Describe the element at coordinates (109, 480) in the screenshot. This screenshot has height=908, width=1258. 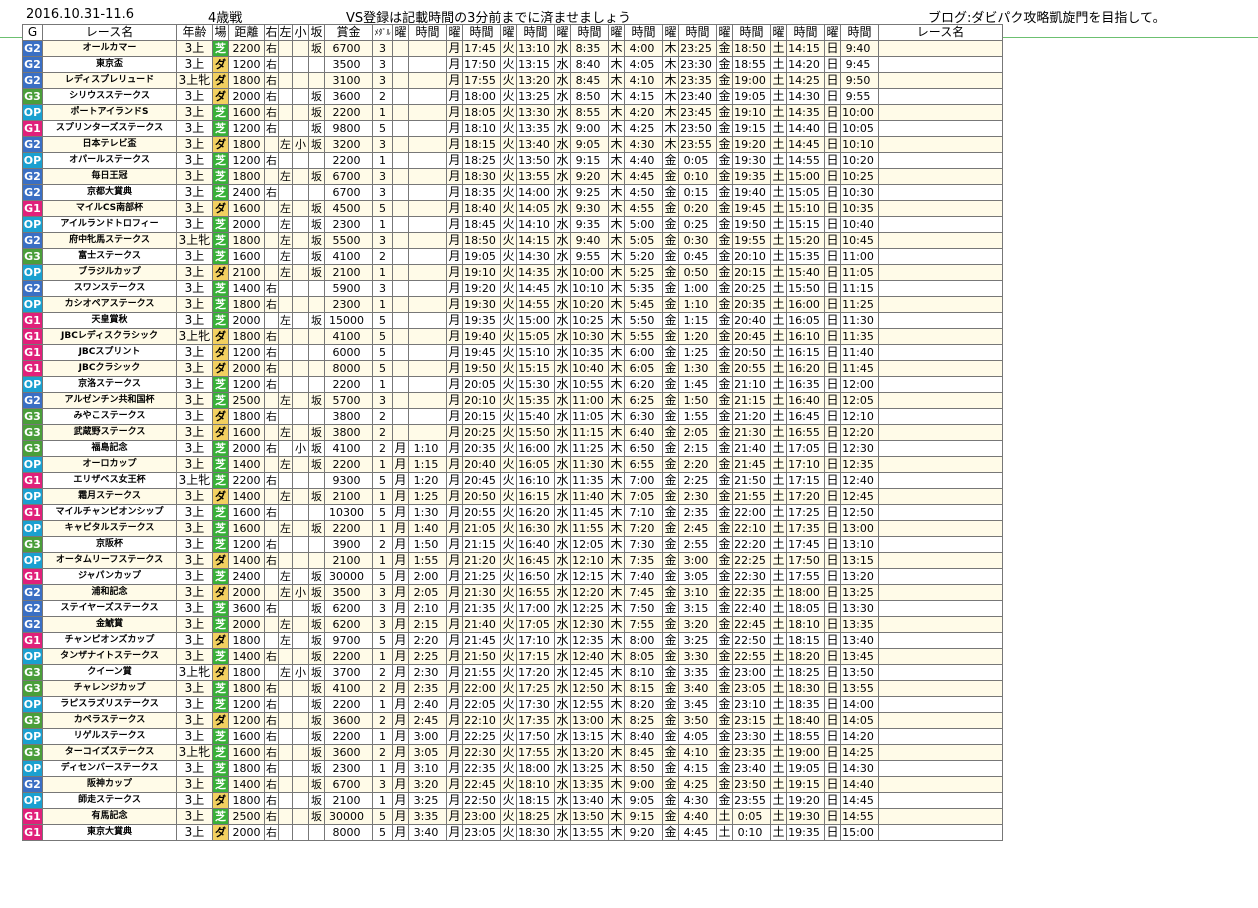
I see `race-name: エリザベス女王杯` at that location.